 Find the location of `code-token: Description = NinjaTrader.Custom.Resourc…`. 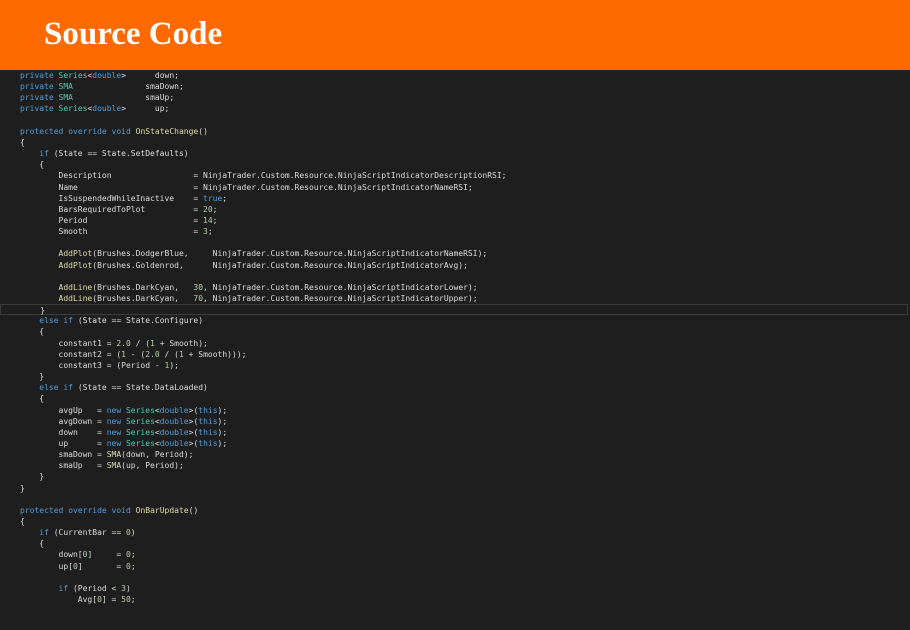

code-token: Description = NinjaTrader.Custom.Resourc… is located at coordinates (263, 176).